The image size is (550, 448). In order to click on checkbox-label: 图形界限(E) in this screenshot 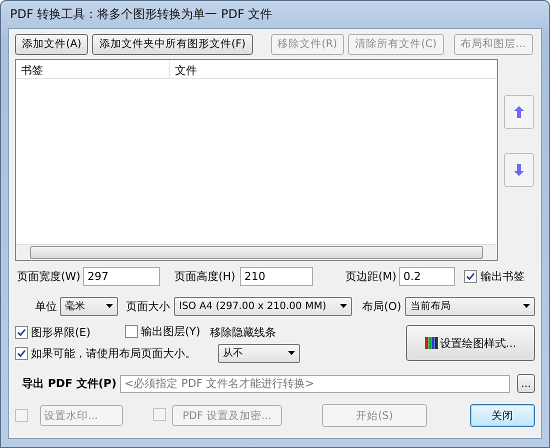, I will do `click(61, 332)`.